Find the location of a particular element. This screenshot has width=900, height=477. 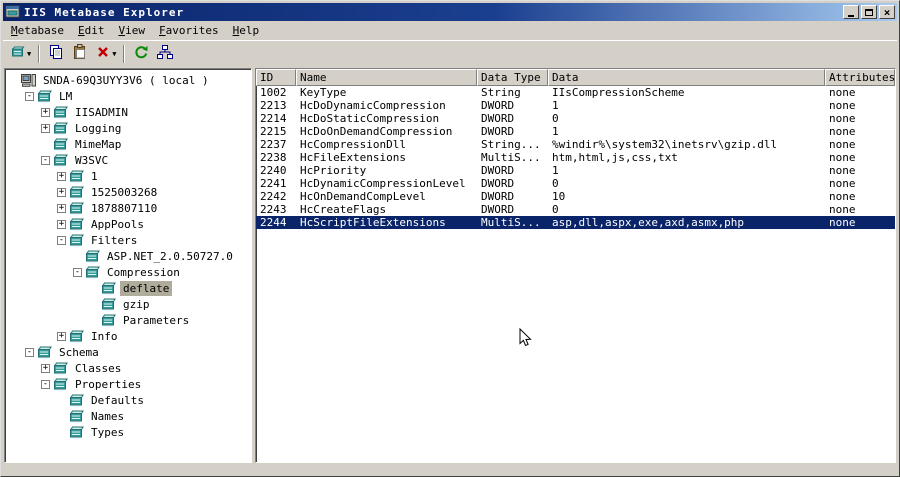

tree-item-snda-69q3uyy3v6-local: SNDA-69Q3UYY3V6 ( local ) is located at coordinates (128, 80).